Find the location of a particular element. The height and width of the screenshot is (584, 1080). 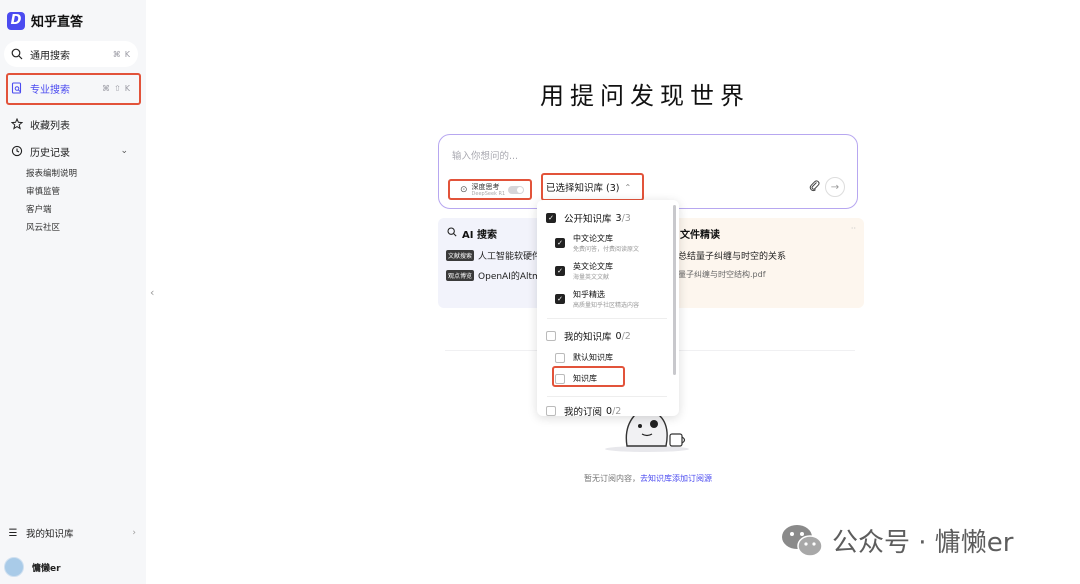

watermark: 公众号 · 慵懒er is located at coordinates (896, 540).